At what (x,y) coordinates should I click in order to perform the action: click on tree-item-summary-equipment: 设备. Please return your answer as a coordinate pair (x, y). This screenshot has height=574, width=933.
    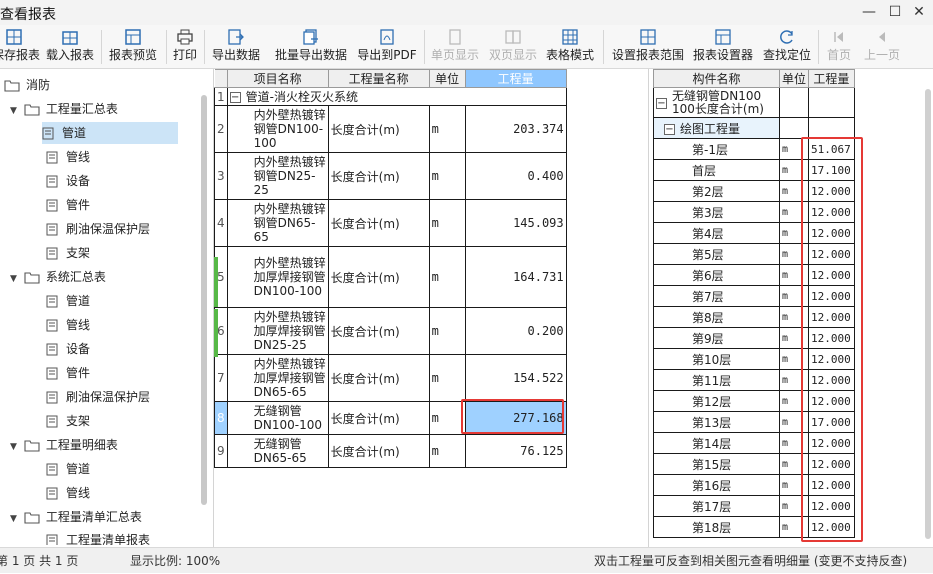
    Looking at the image, I should click on (68, 181).